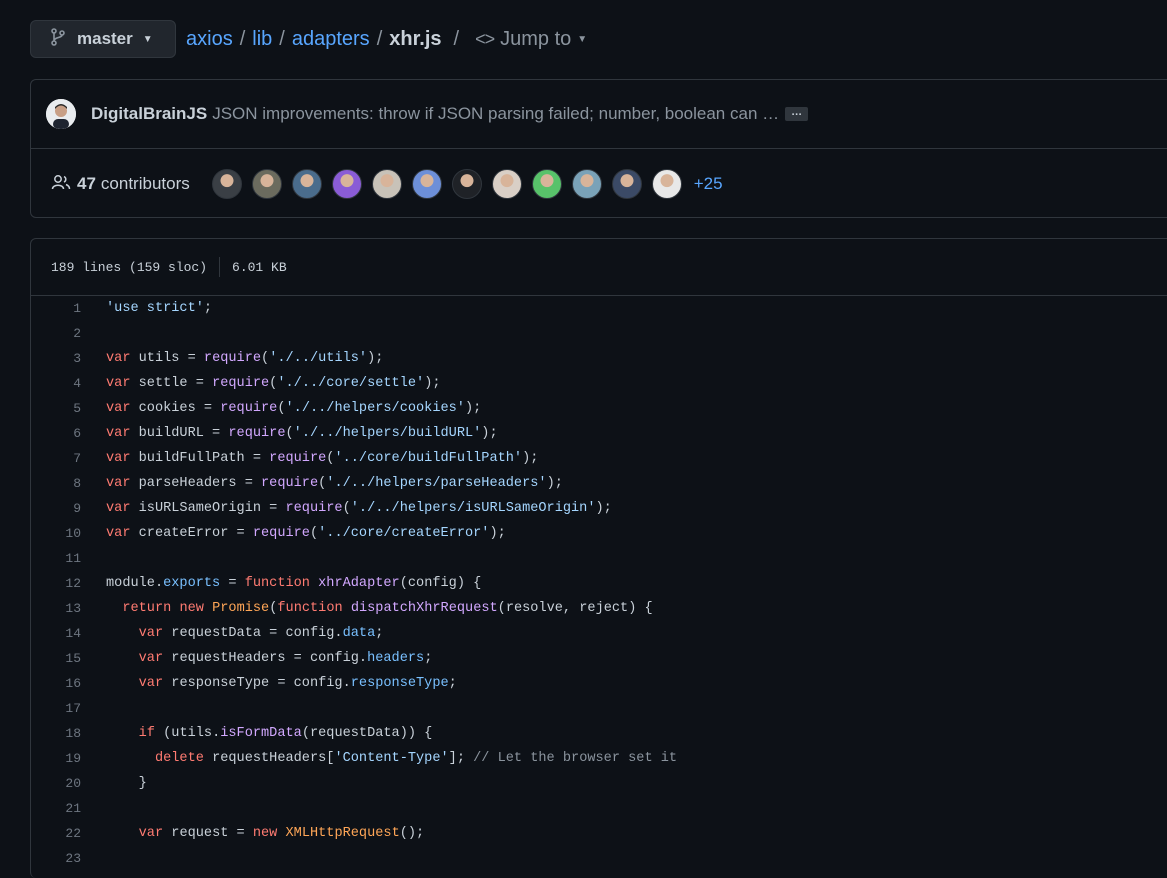 The width and height of the screenshot is (1167, 878). I want to click on line-number: 23, so click(68, 858).